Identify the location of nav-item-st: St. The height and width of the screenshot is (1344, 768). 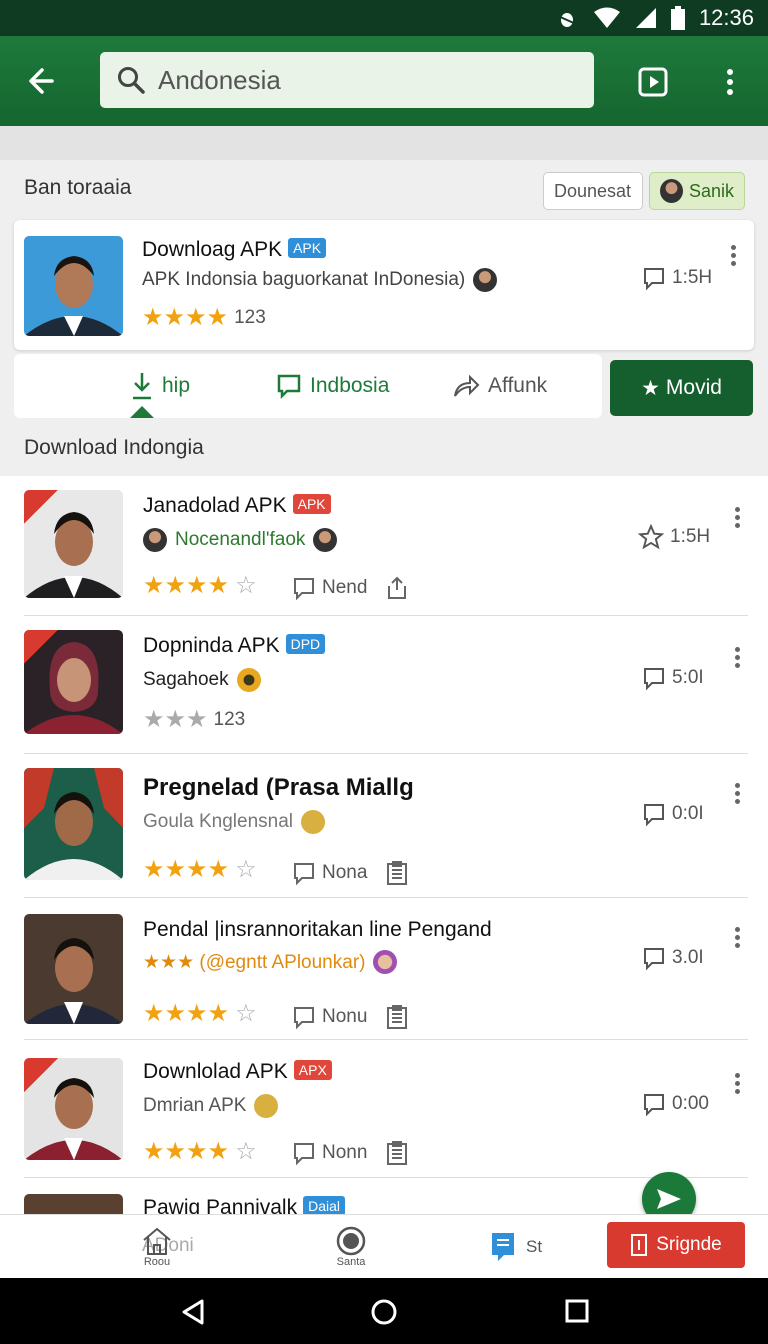
(516, 1247).